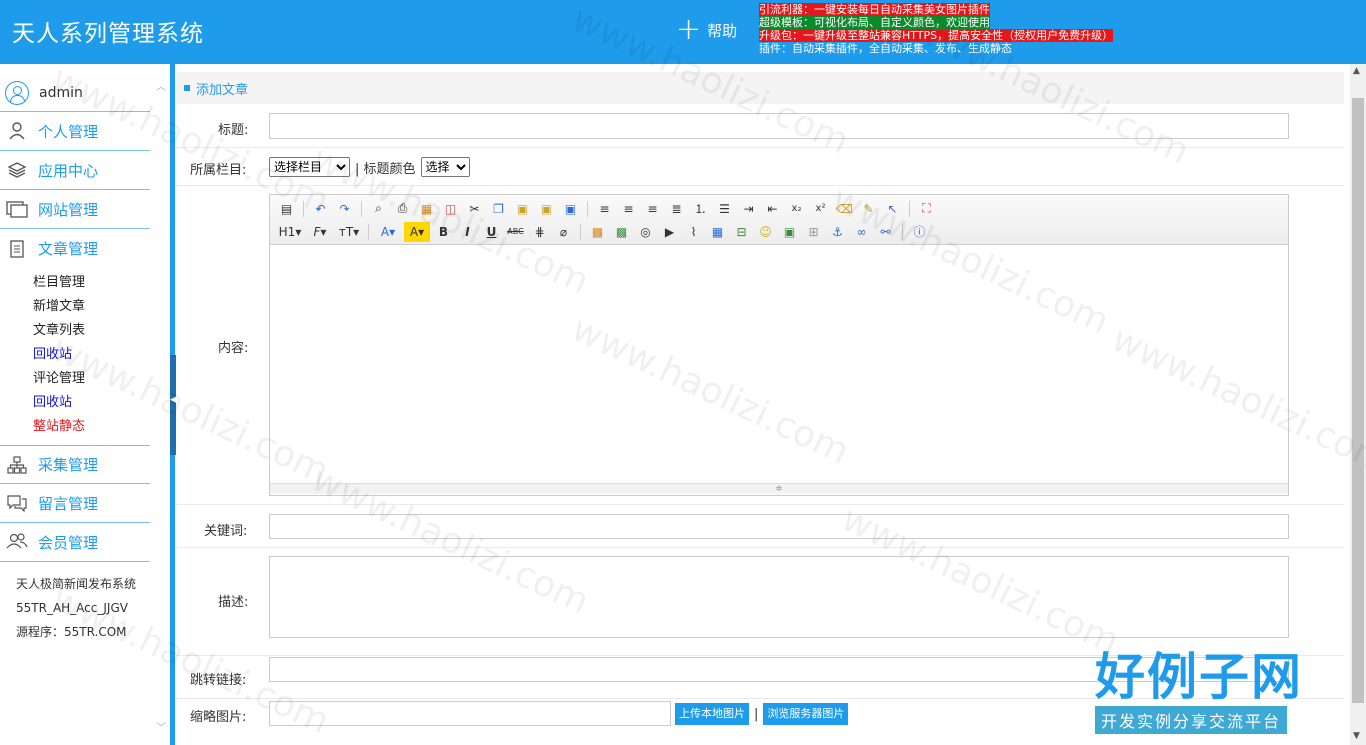 The height and width of the screenshot is (745, 1366). Describe the element at coordinates (772, 209) in the screenshot. I see `outdent-icon: ⇤` at that location.